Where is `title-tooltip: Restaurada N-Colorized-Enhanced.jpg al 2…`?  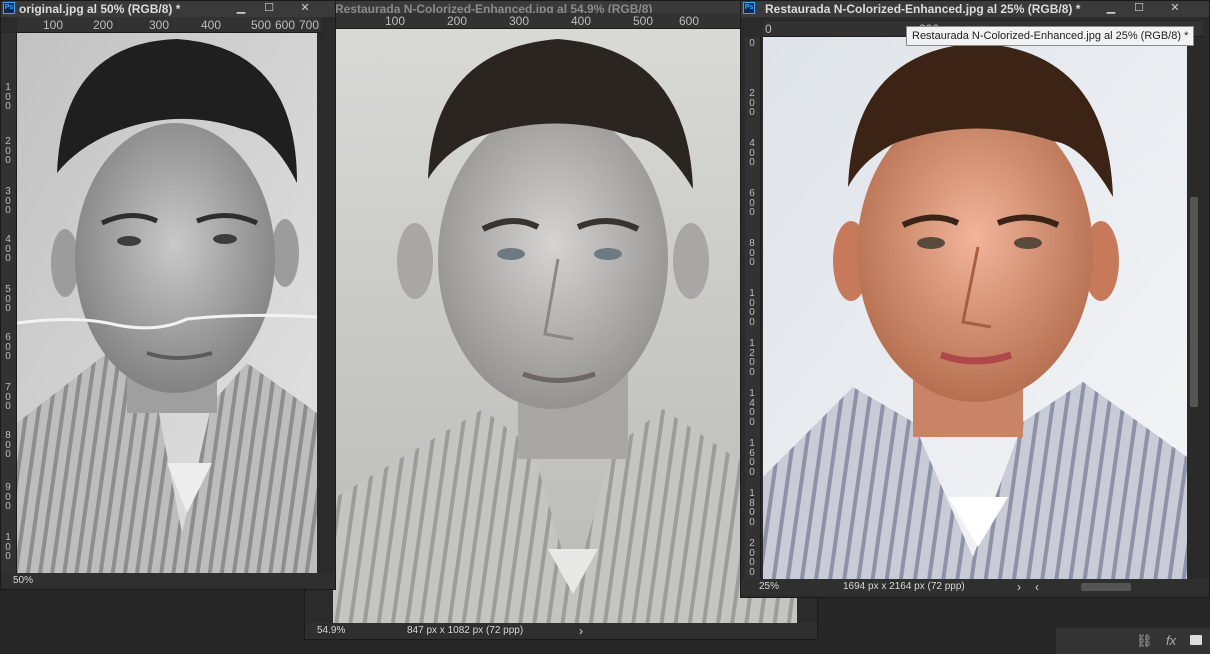
title-tooltip: Restaurada N-Colorized-Enhanced.jpg al 2… is located at coordinates (1050, 36).